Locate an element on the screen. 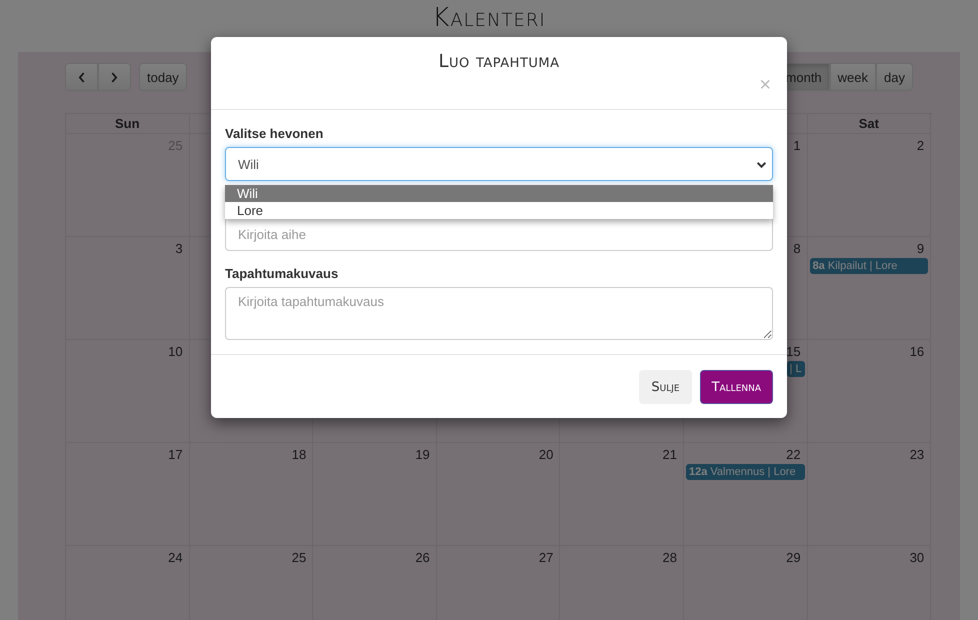  day-number: 19 is located at coordinates (422, 455).